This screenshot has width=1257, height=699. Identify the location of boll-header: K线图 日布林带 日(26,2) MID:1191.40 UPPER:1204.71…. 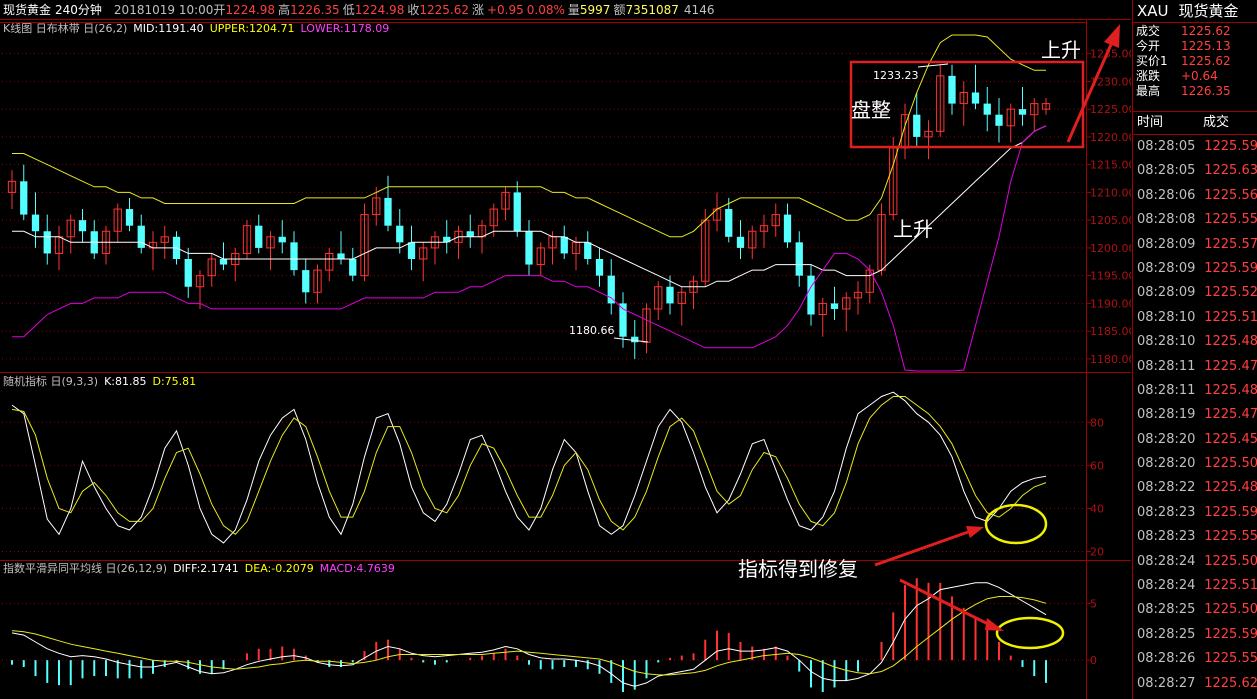
(196, 28).